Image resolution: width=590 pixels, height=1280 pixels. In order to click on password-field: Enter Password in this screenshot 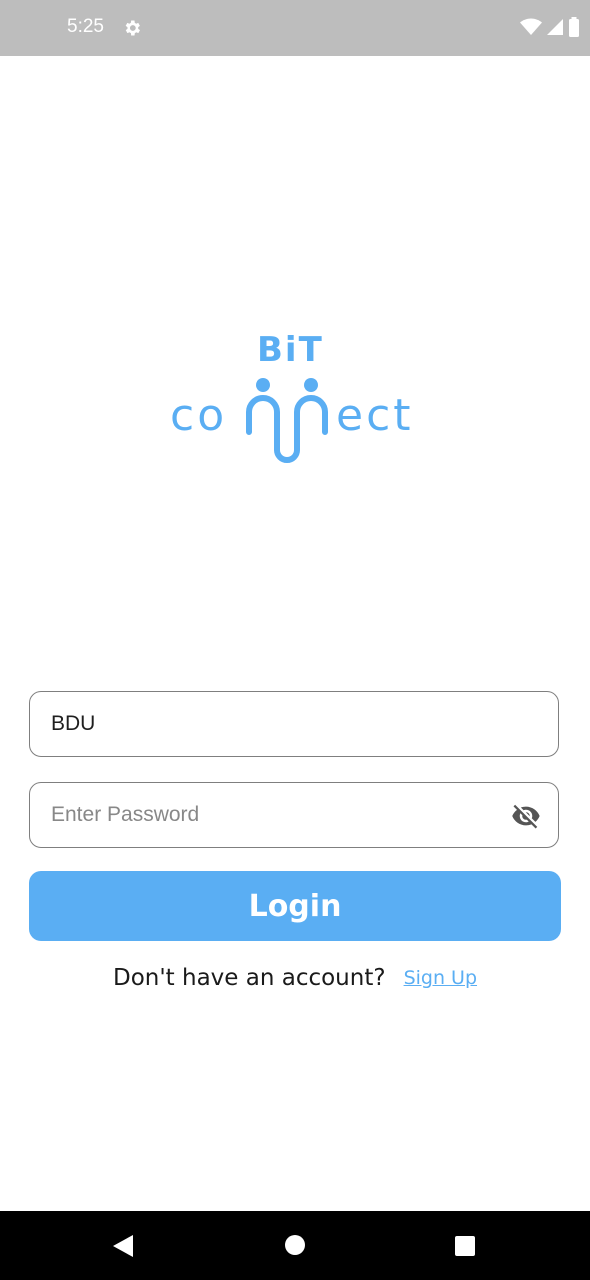, I will do `click(294, 815)`.